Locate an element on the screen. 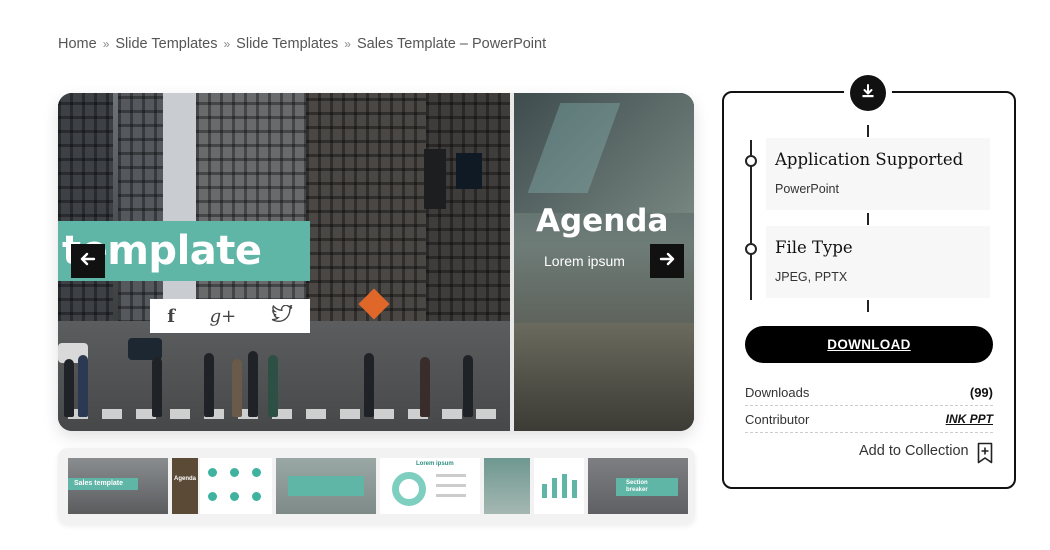 This screenshot has width=1050, height=550. info-title: Application Supported is located at coordinates (869, 159).